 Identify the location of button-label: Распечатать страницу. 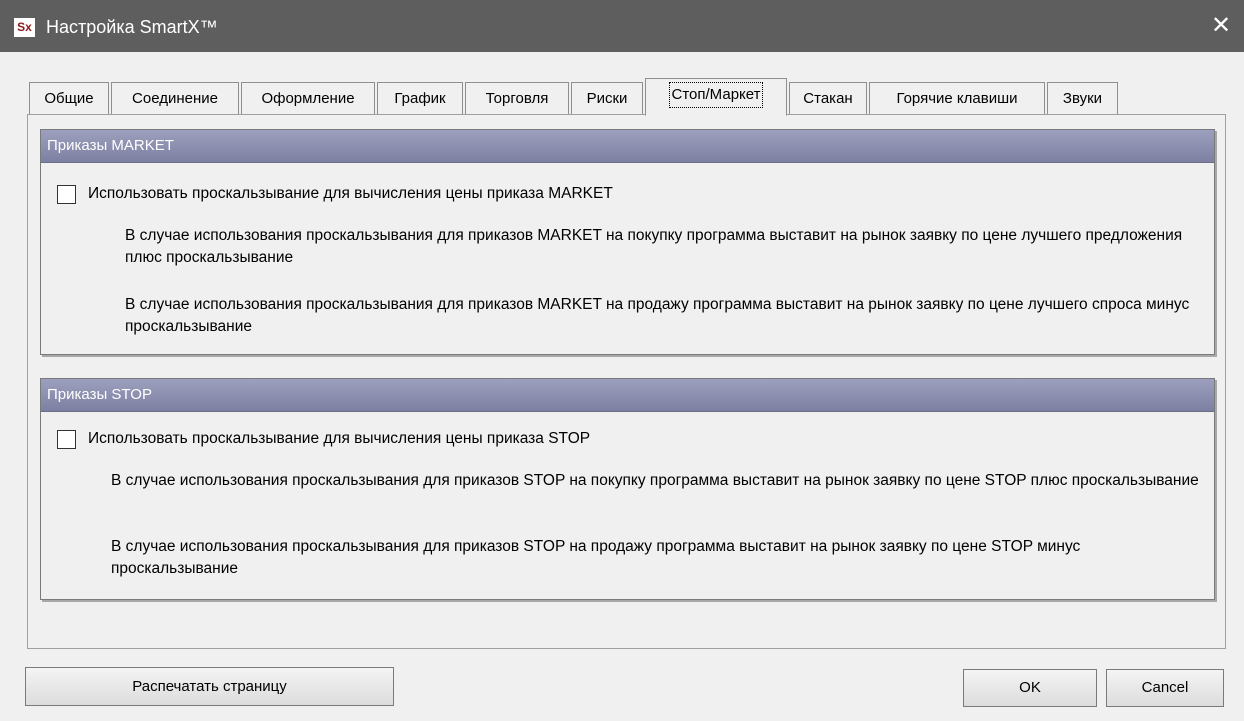
(209, 686).